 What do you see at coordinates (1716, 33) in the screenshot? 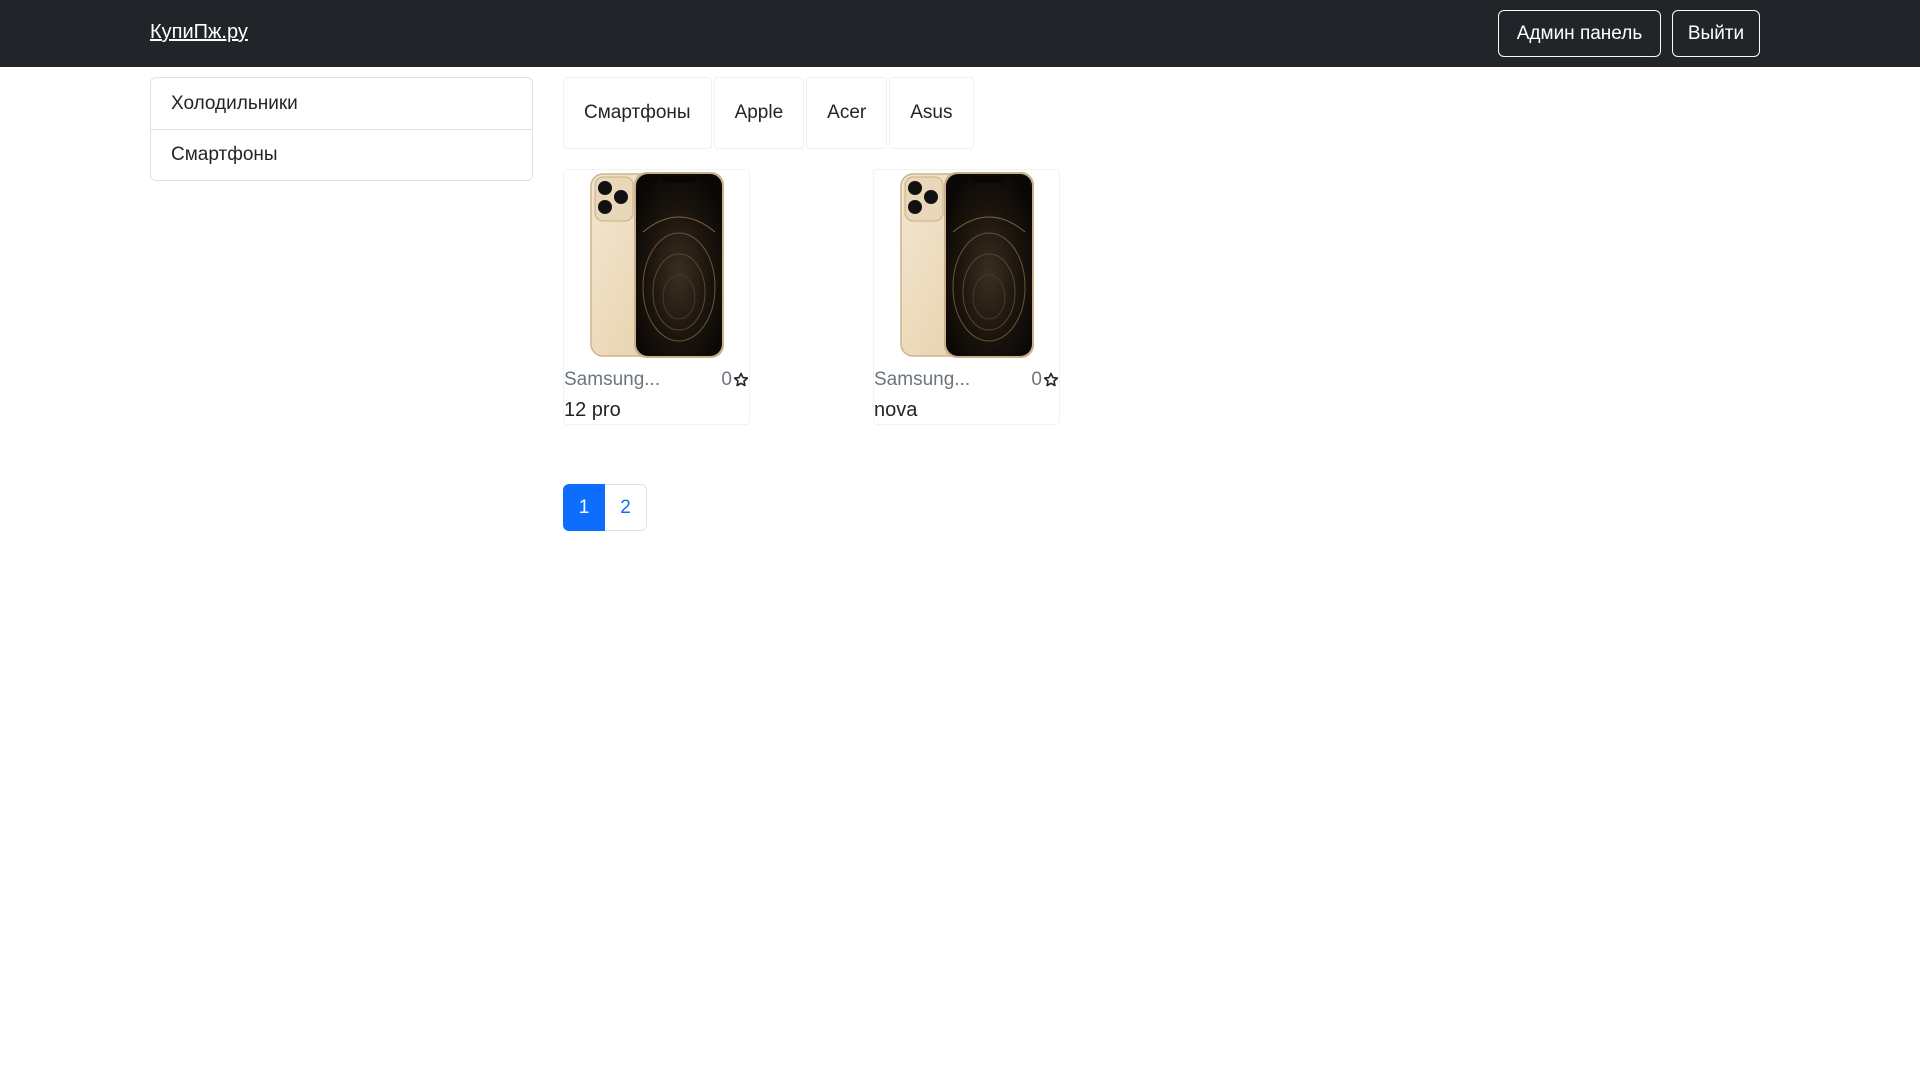
I see `logout-button: Выйти` at bounding box center [1716, 33].